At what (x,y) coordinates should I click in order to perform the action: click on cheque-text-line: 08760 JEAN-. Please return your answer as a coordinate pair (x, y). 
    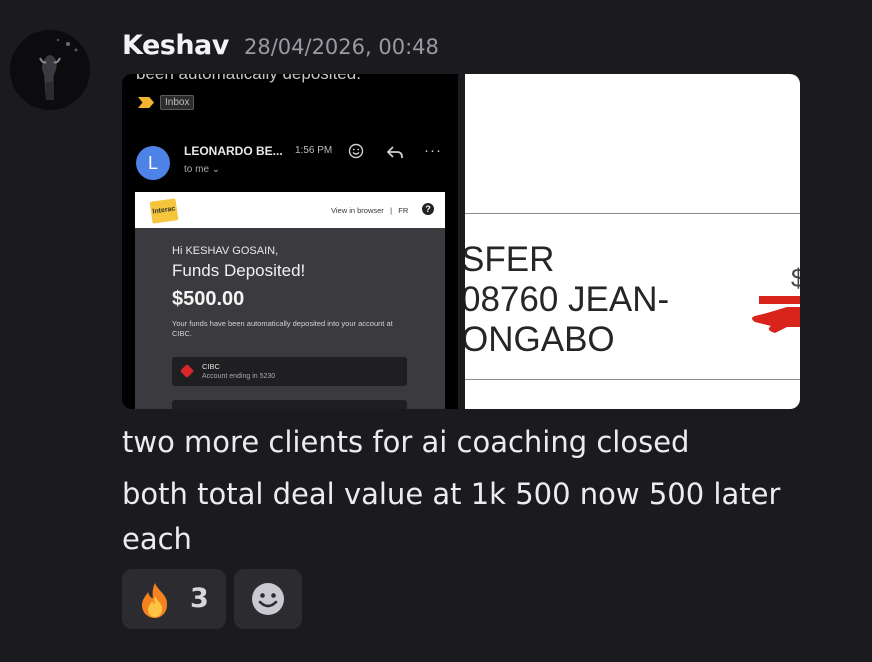
    Looking at the image, I should click on (567, 299).